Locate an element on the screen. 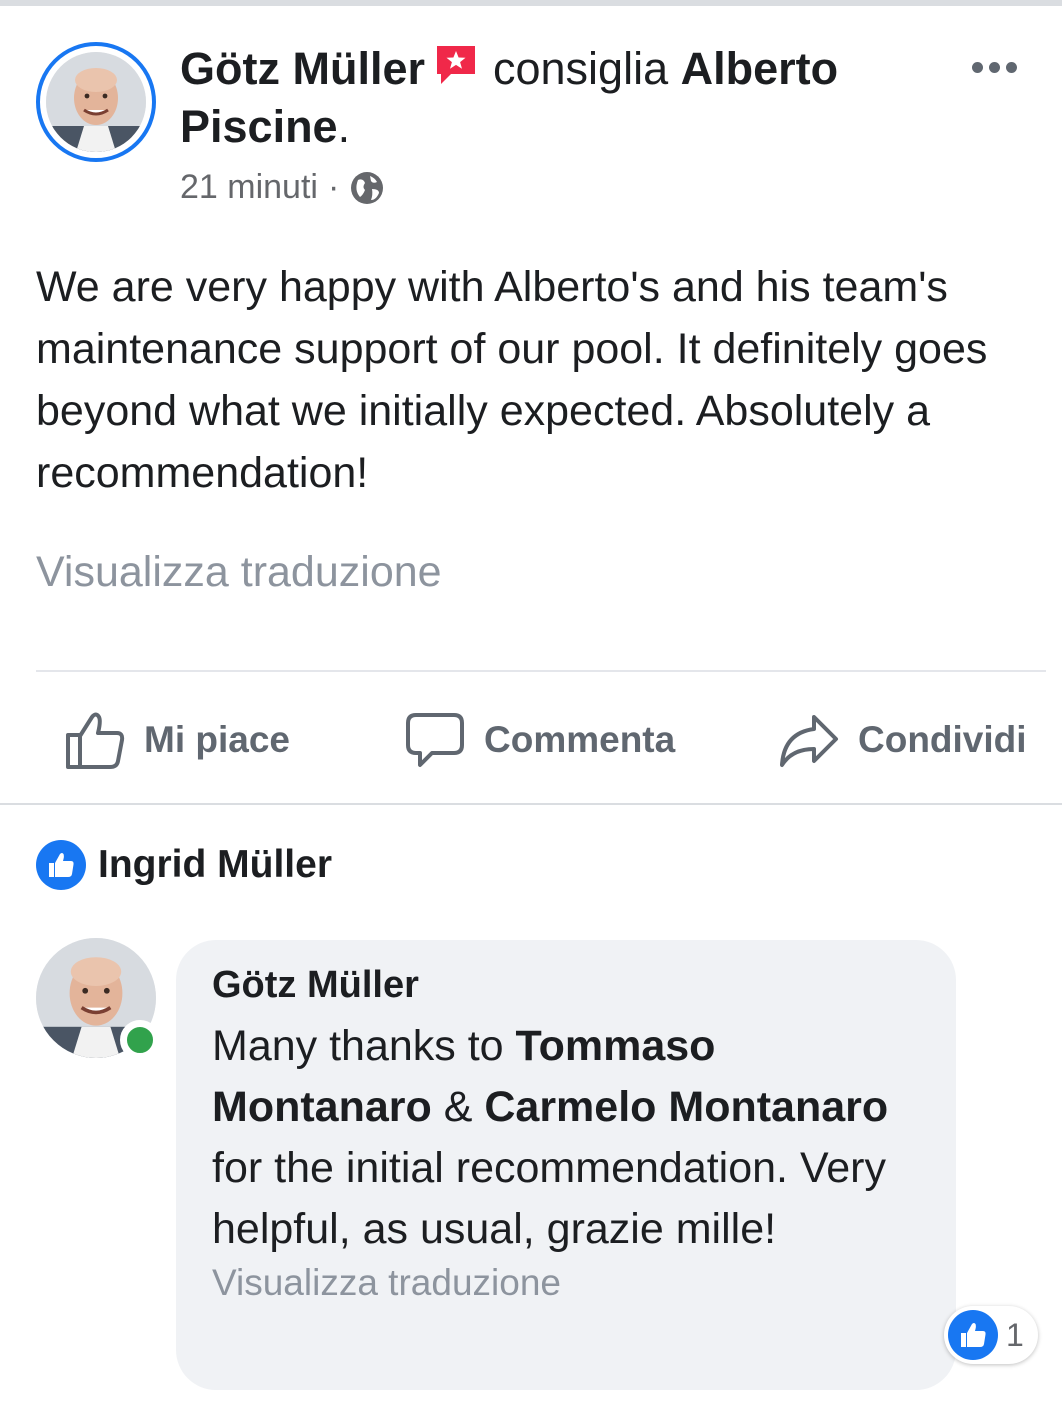  comment-text-part: & is located at coordinates (458, 1107).